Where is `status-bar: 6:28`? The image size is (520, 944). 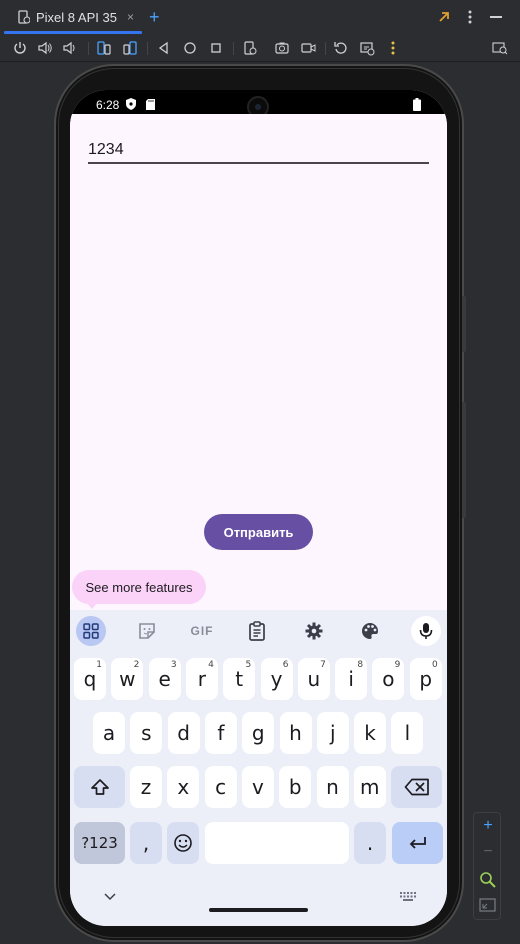 status-bar: 6:28 is located at coordinates (258, 104).